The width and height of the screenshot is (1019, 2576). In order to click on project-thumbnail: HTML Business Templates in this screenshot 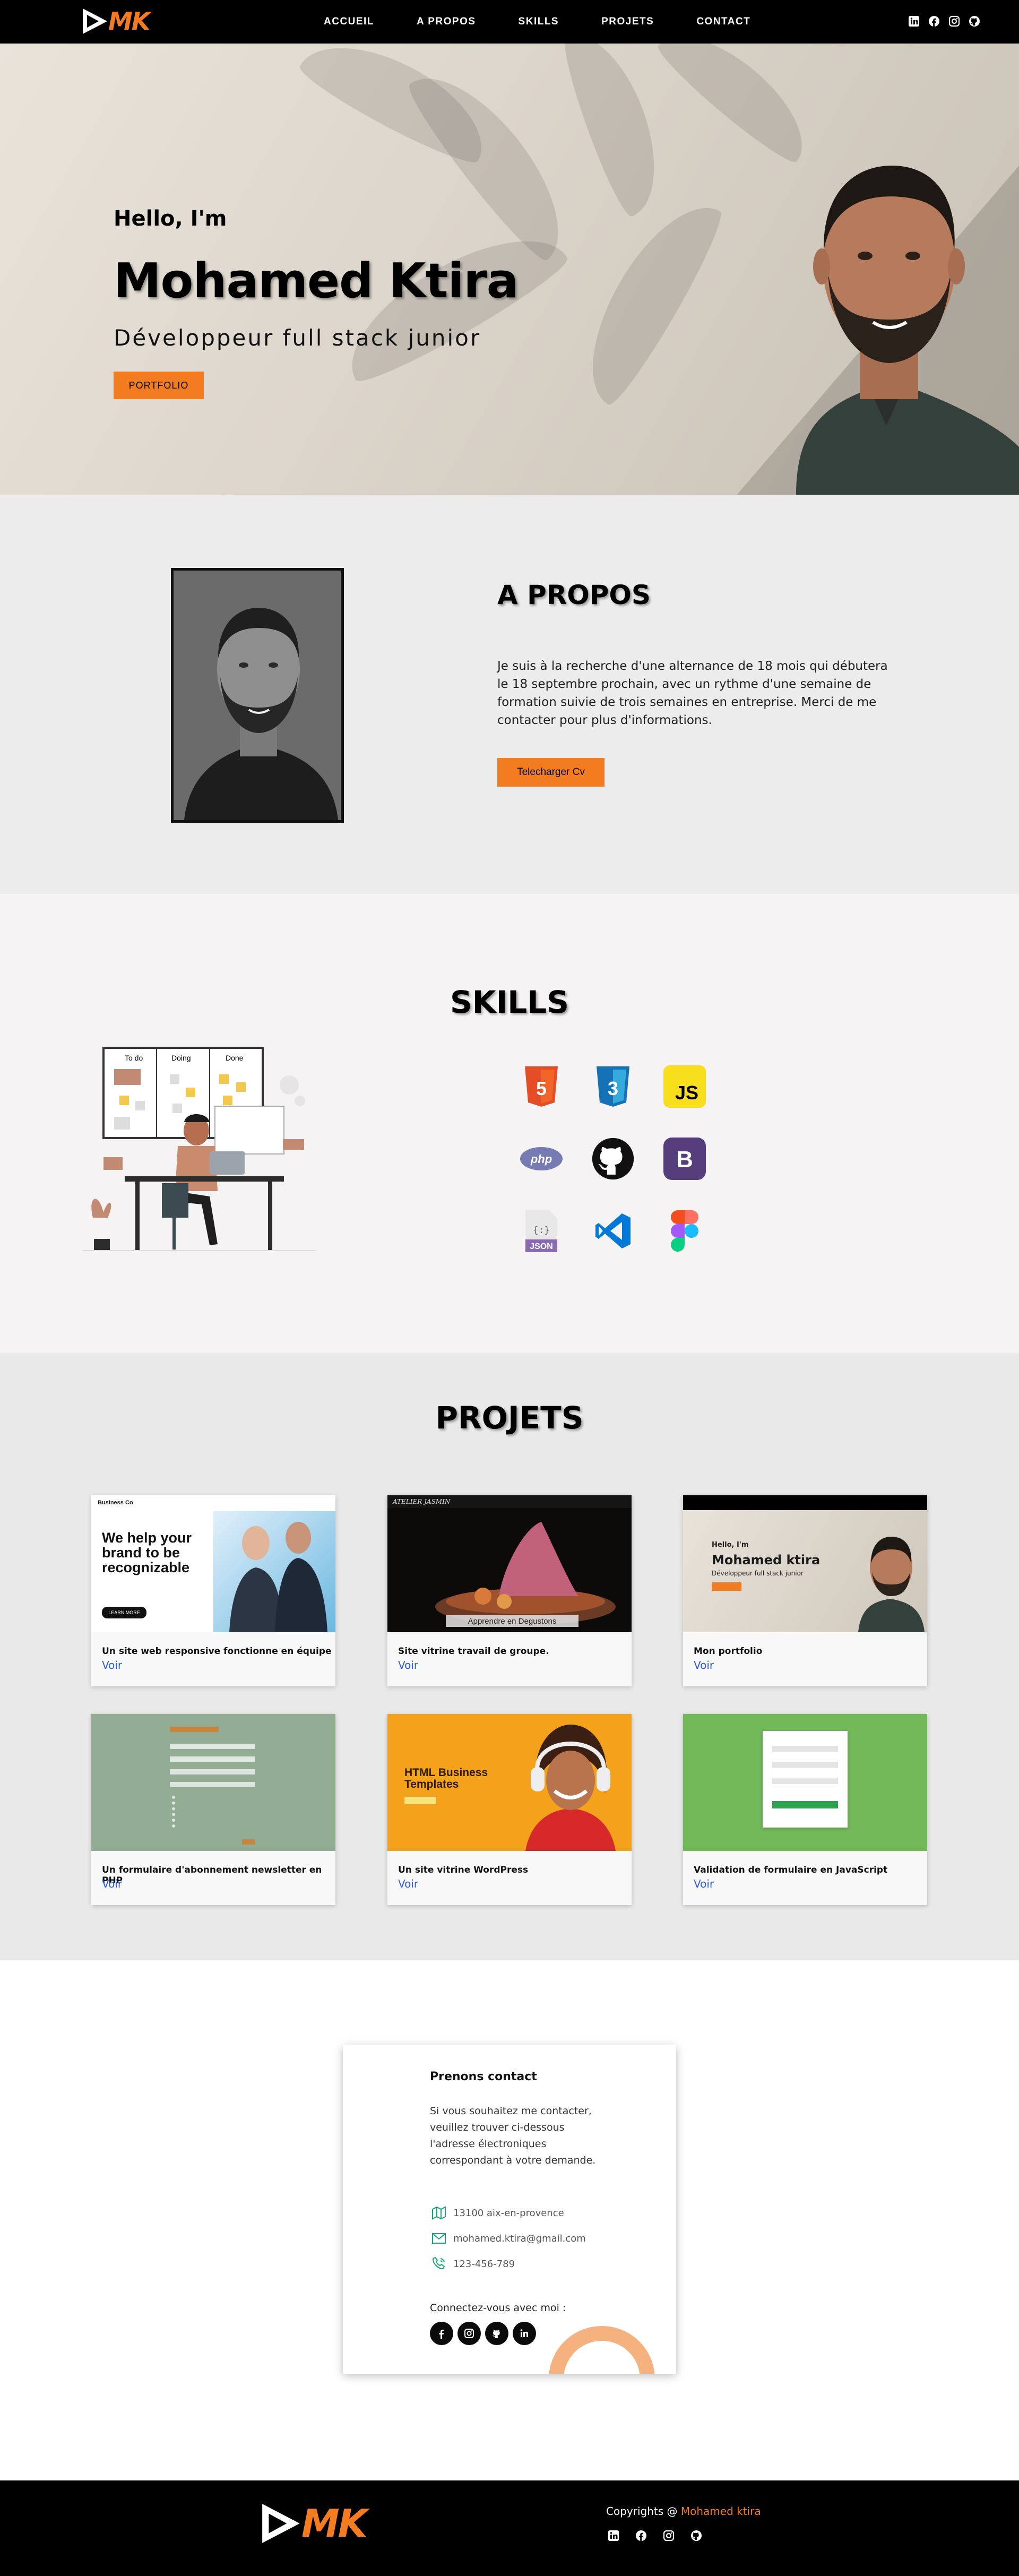, I will do `click(509, 1782)`.